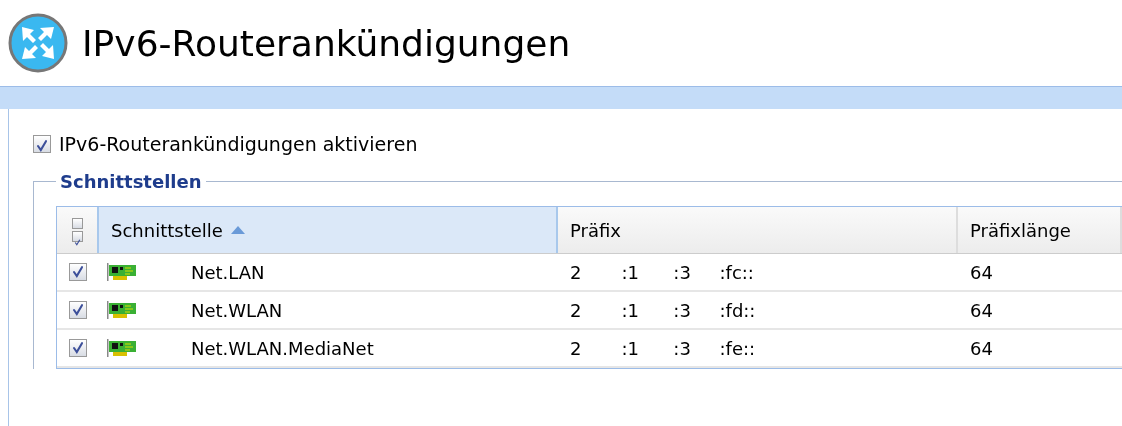 The width and height of the screenshot is (1122, 426). Describe the element at coordinates (663, 310) in the screenshot. I see `table-cell-text: 2 :1 :3 :fd::` at that location.